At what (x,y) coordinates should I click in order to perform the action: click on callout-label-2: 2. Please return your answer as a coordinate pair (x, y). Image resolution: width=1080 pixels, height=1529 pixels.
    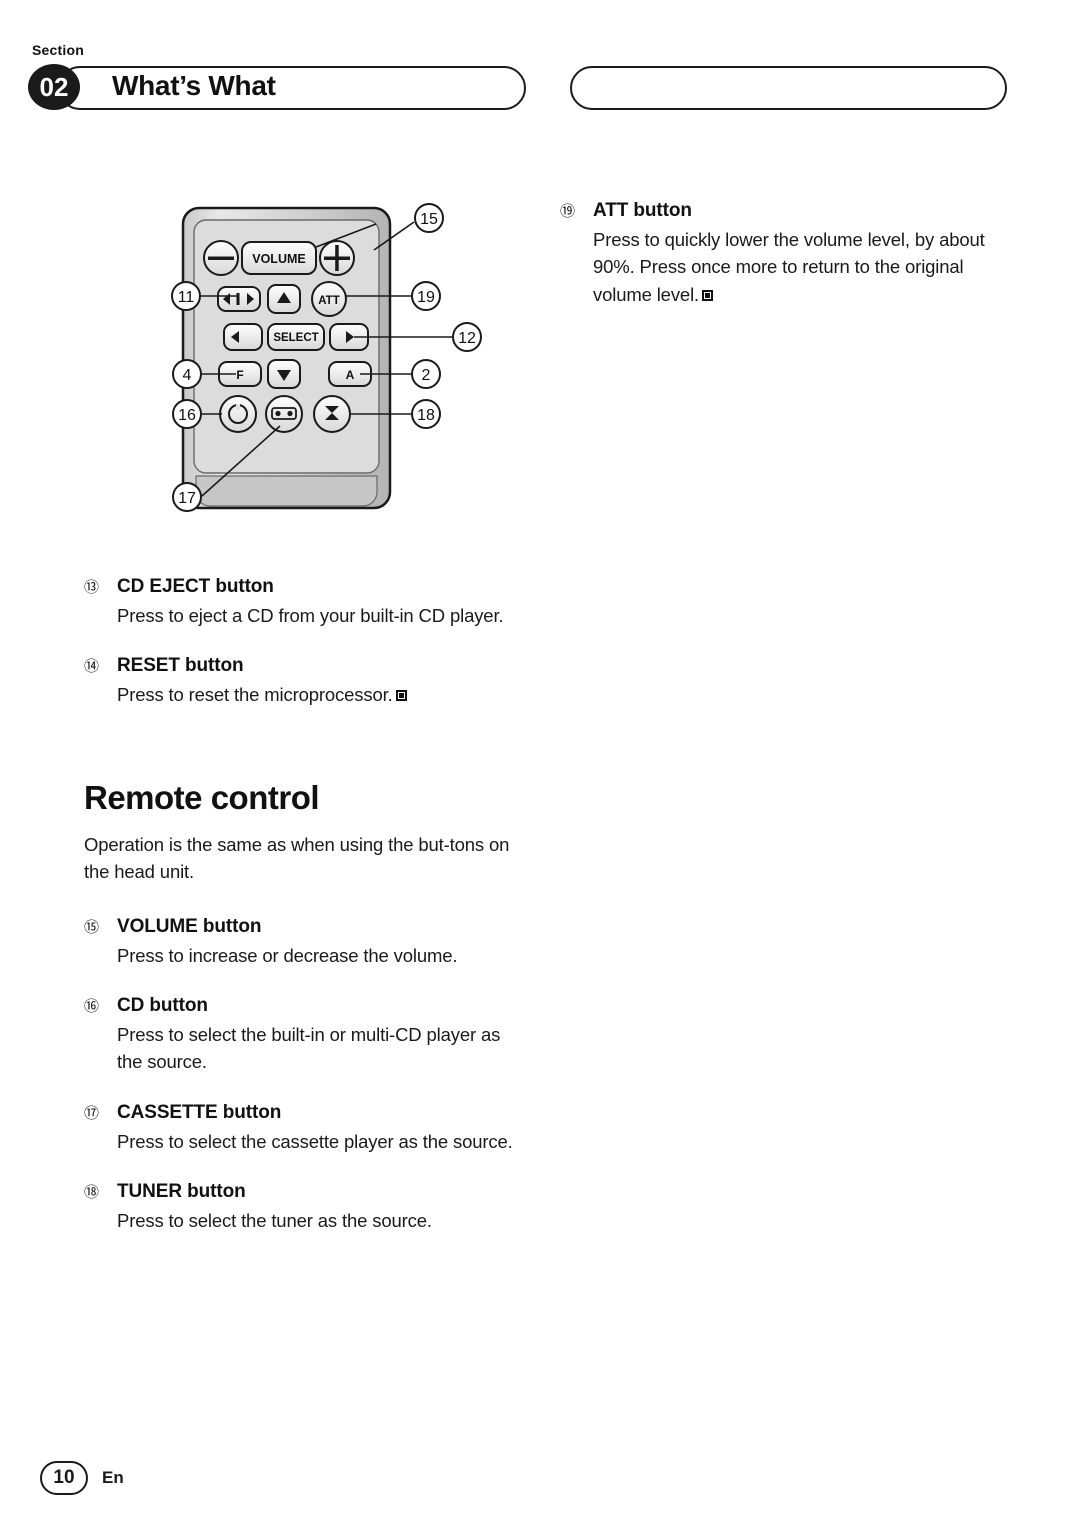
    Looking at the image, I should click on (426, 375).